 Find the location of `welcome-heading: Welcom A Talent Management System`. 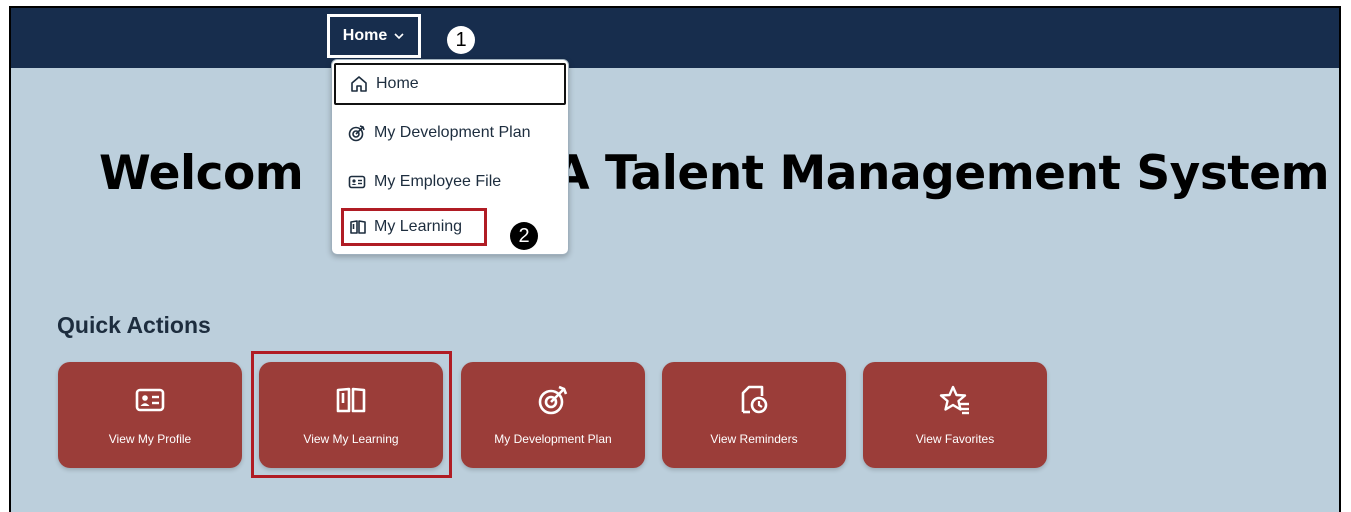

welcome-heading: Welcom A Talent Management System is located at coordinates (714, 173).